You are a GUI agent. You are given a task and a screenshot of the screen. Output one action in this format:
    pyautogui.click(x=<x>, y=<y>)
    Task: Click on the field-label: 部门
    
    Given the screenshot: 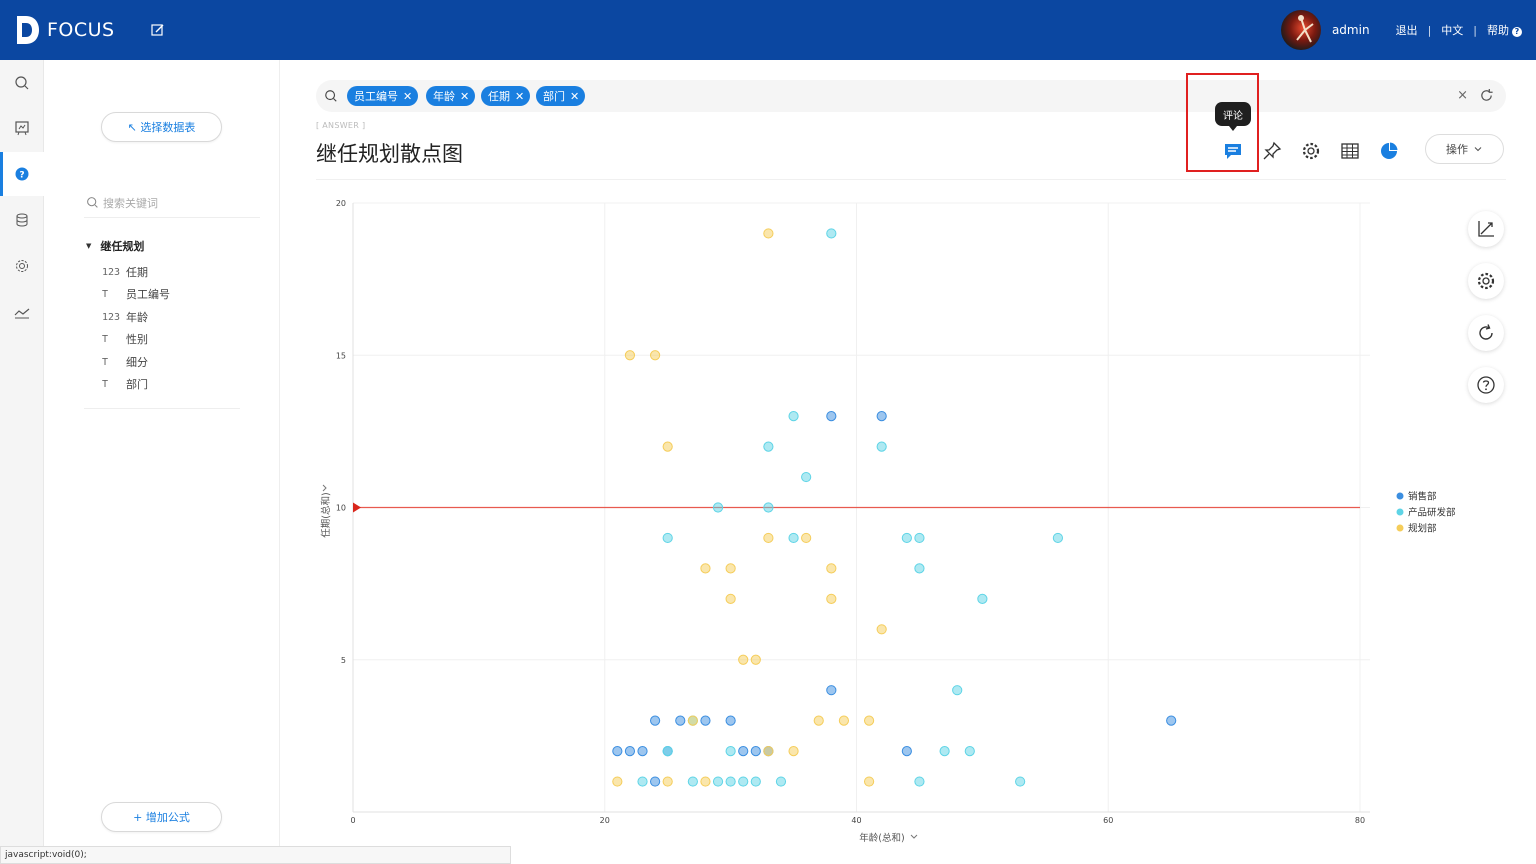 What is the action you would take?
    pyautogui.click(x=137, y=384)
    